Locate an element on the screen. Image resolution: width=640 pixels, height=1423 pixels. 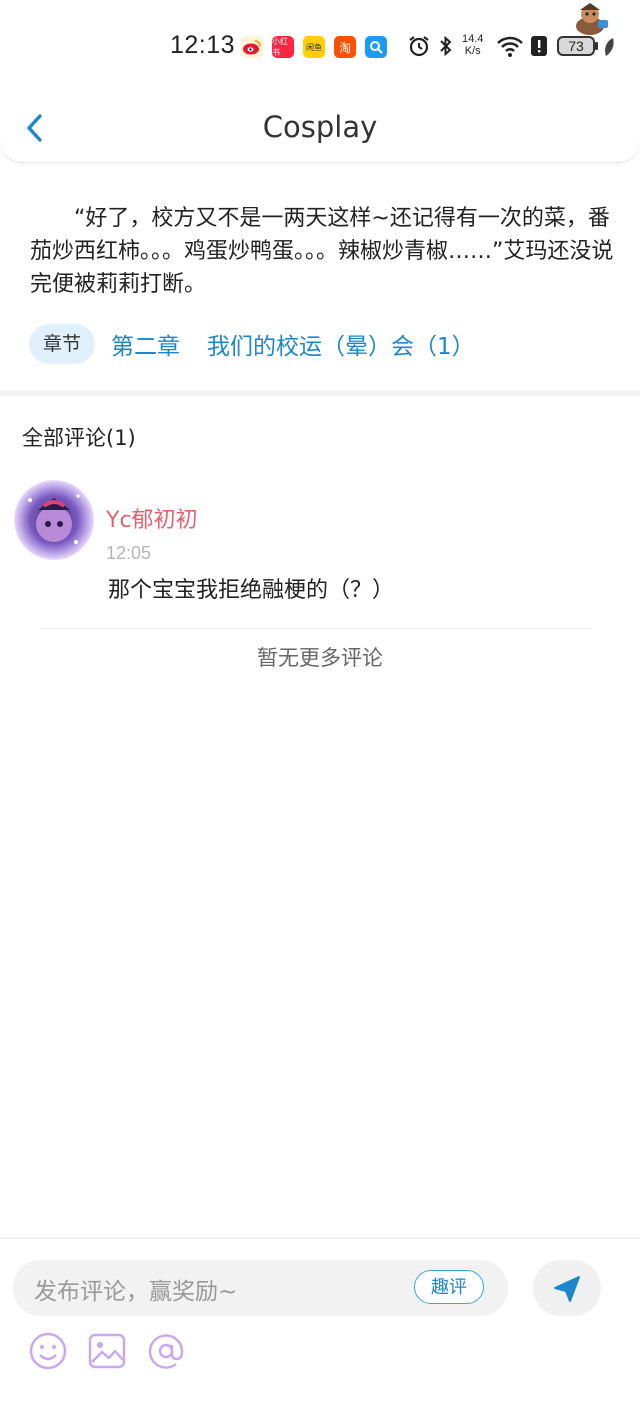
xiaohongshu-icon: 小红书 is located at coordinates (283, 47).